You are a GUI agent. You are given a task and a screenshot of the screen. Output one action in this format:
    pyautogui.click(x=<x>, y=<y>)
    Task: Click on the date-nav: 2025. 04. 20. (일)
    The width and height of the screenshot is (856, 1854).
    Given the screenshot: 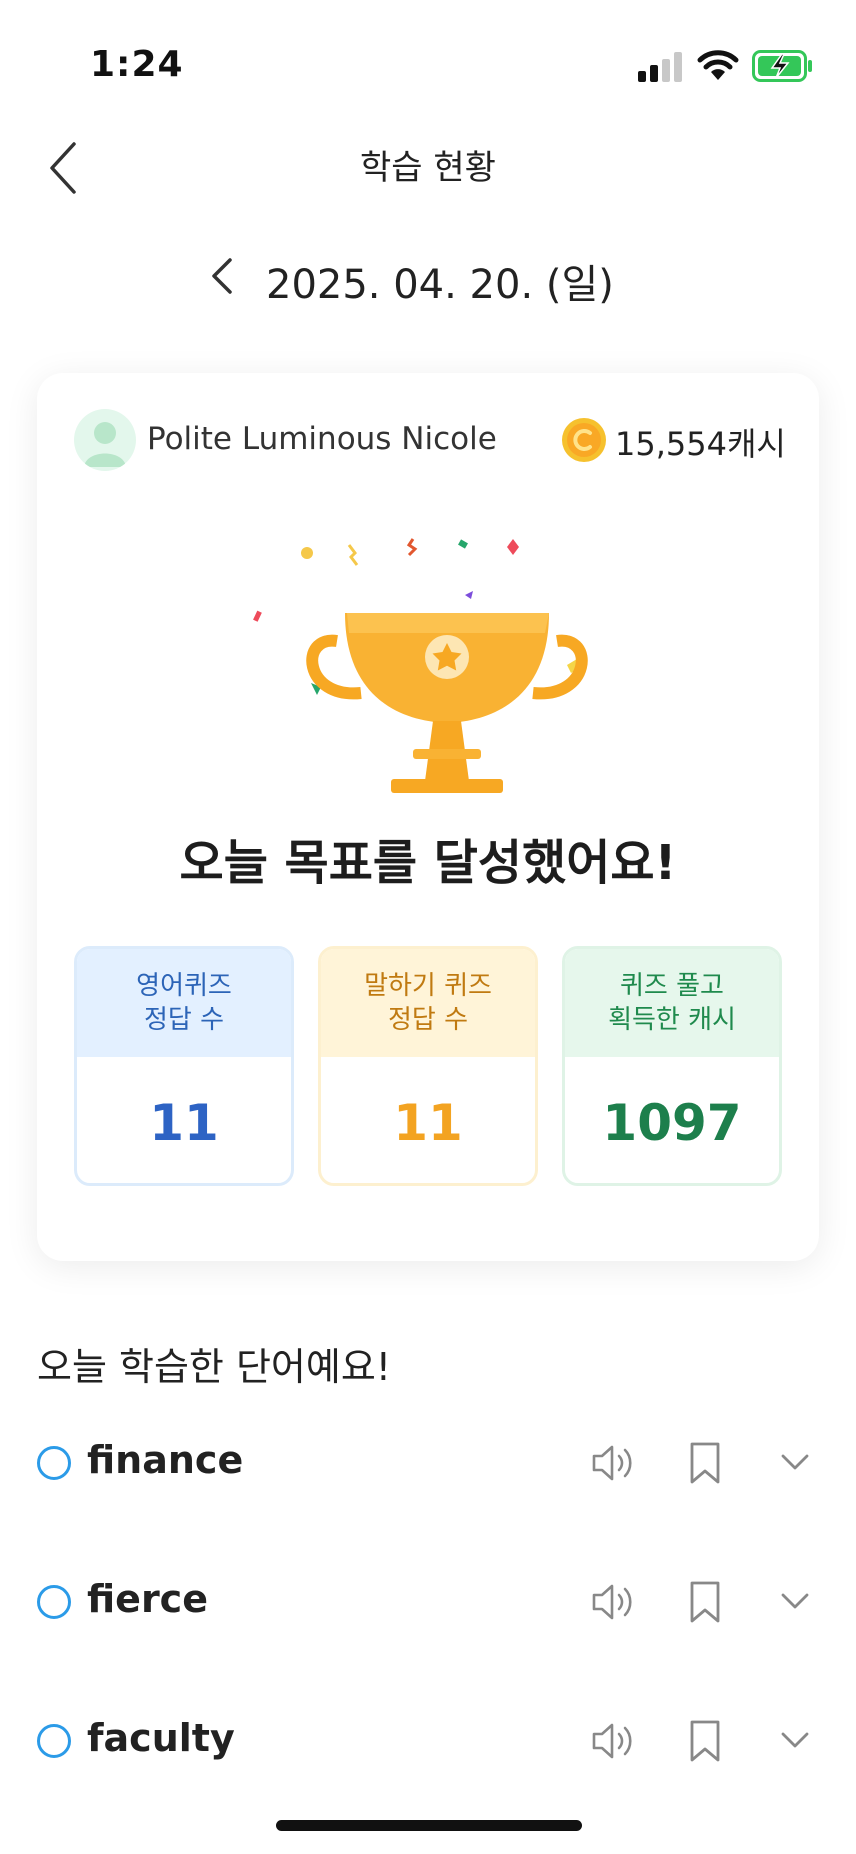 What is the action you would take?
    pyautogui.click(x=428, y=275)
    